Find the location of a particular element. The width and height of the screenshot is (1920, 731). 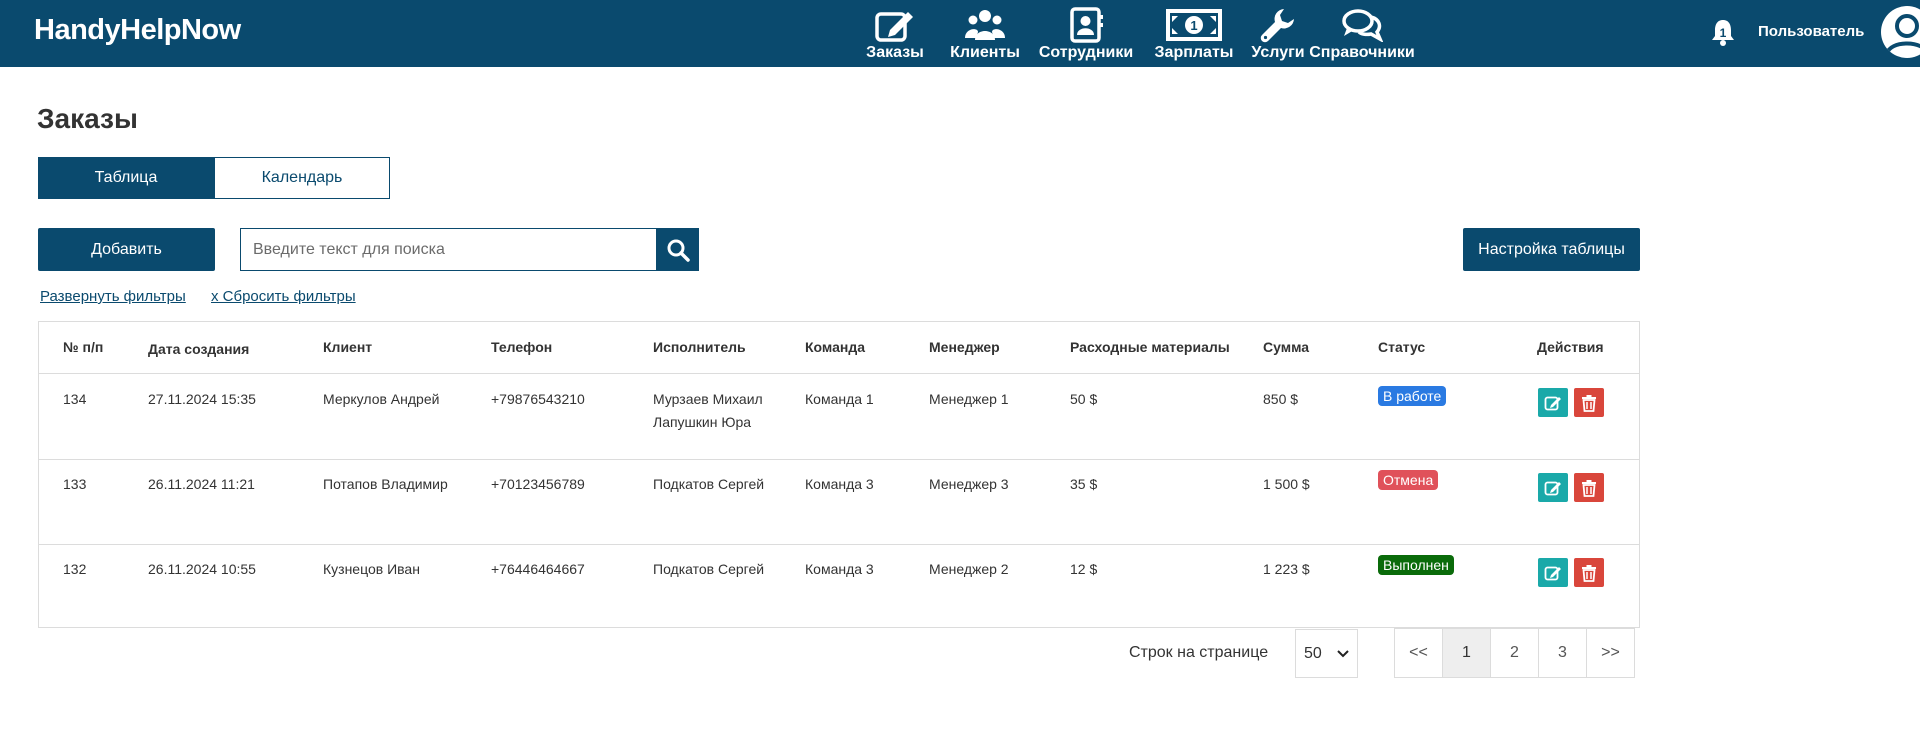

add-button: Добавить is located at coordinates (126, 249).